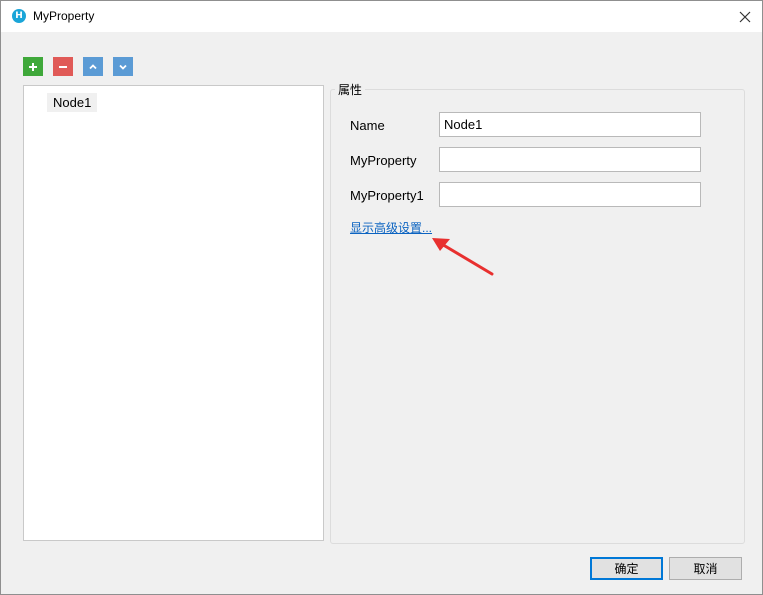 The width and height of the screenshot is (763, 595). I want to click on close-button, so click(745, 16).